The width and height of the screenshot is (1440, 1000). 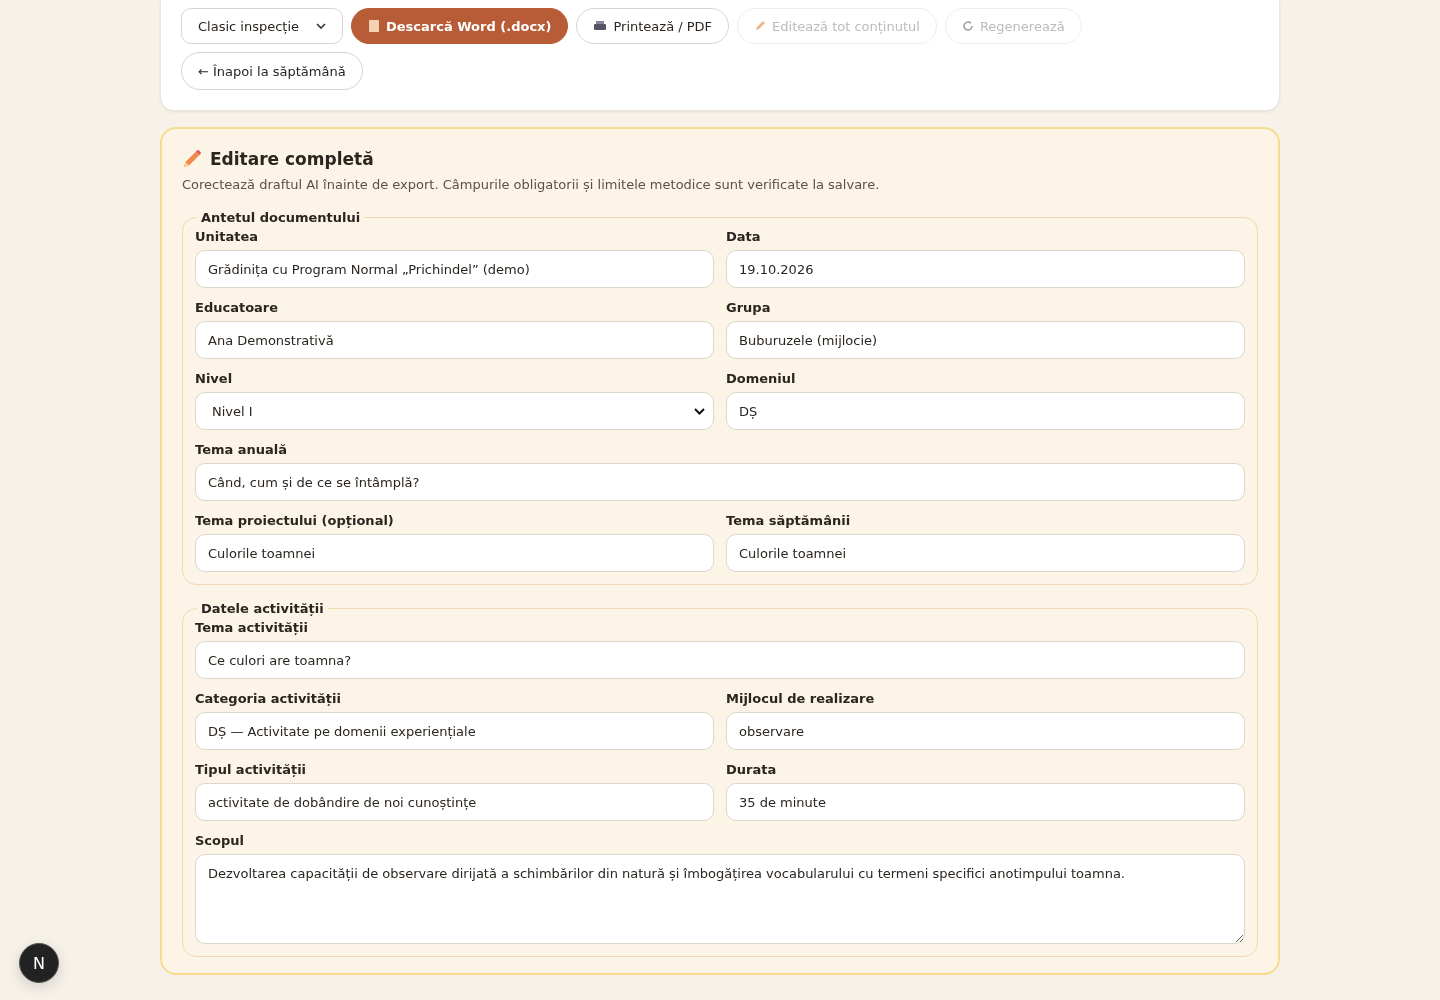 I want to click on field-label: Mijlocul de realizare, so click(x=801, y=698).